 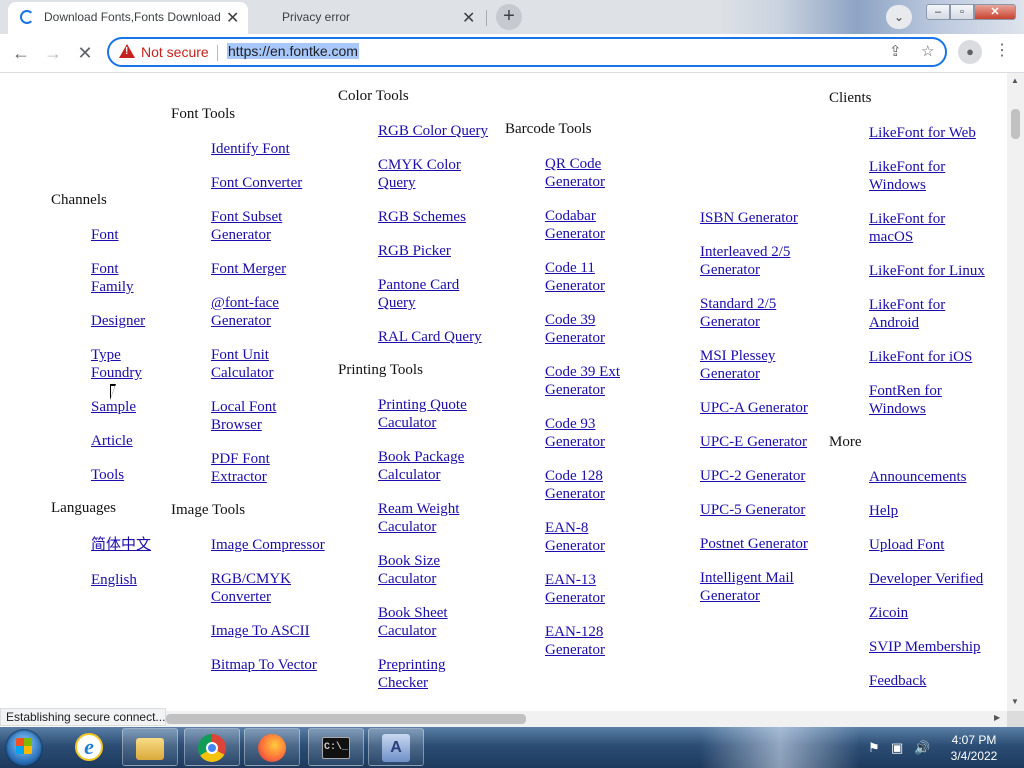 I want to click on minimize-button: –, so click(x=938, y=12).